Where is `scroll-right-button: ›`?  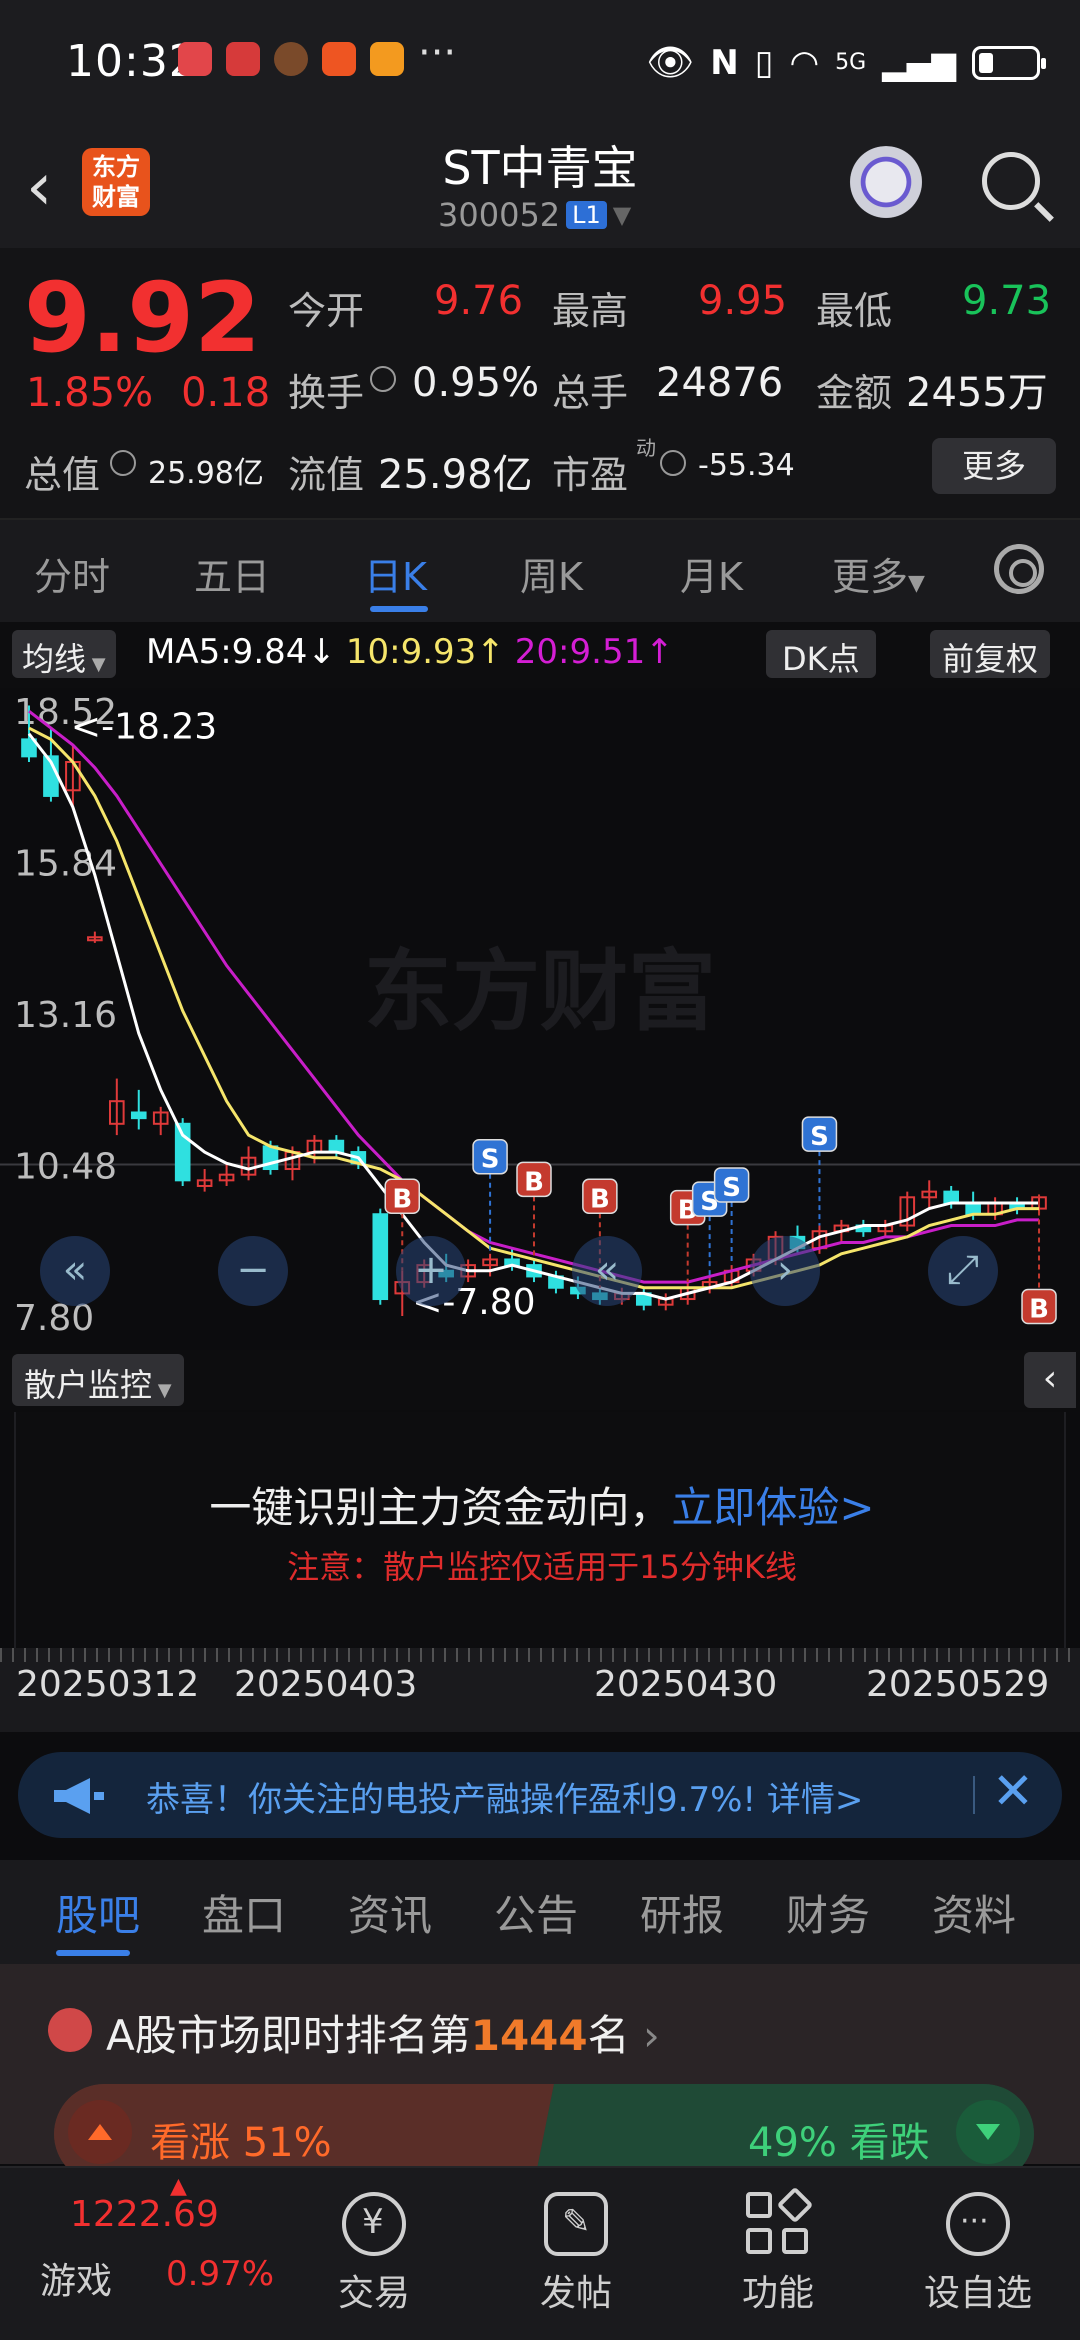
scroll-right-button: › is located at coordinates (785, 1271).